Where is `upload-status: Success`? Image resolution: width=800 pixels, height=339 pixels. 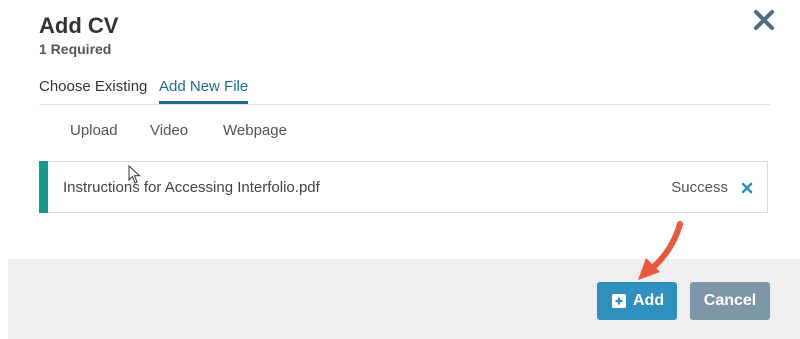
upload-status: Success is located at coordinates (699, 187).